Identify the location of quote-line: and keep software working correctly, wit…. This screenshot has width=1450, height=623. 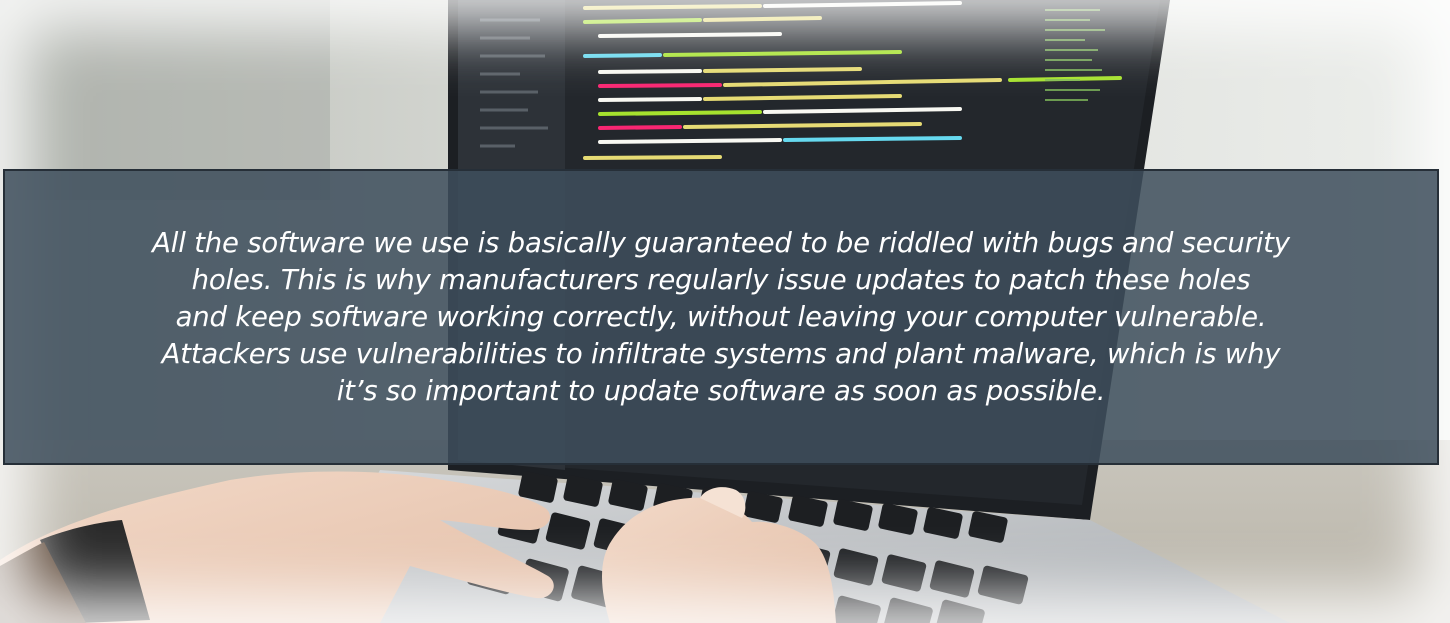
(721, 316).